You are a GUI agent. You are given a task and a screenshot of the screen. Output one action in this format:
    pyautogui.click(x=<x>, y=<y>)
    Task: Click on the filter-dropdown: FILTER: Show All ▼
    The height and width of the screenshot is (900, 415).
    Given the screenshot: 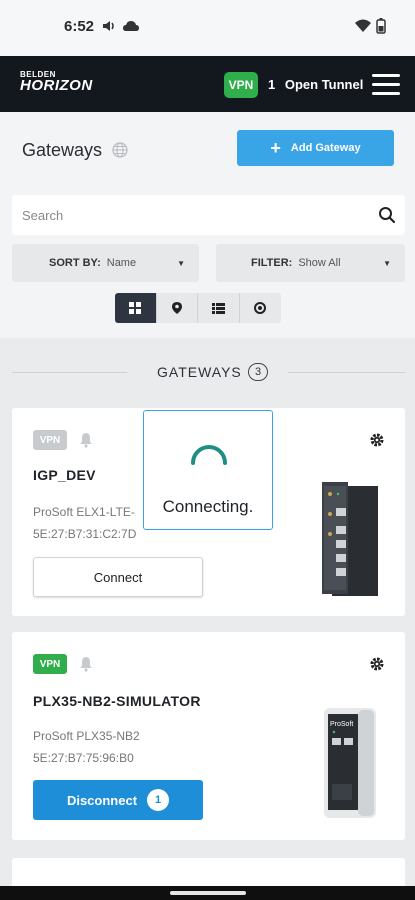 What is the action you would take?
    pyautogui.click(x=310, y=263)
    